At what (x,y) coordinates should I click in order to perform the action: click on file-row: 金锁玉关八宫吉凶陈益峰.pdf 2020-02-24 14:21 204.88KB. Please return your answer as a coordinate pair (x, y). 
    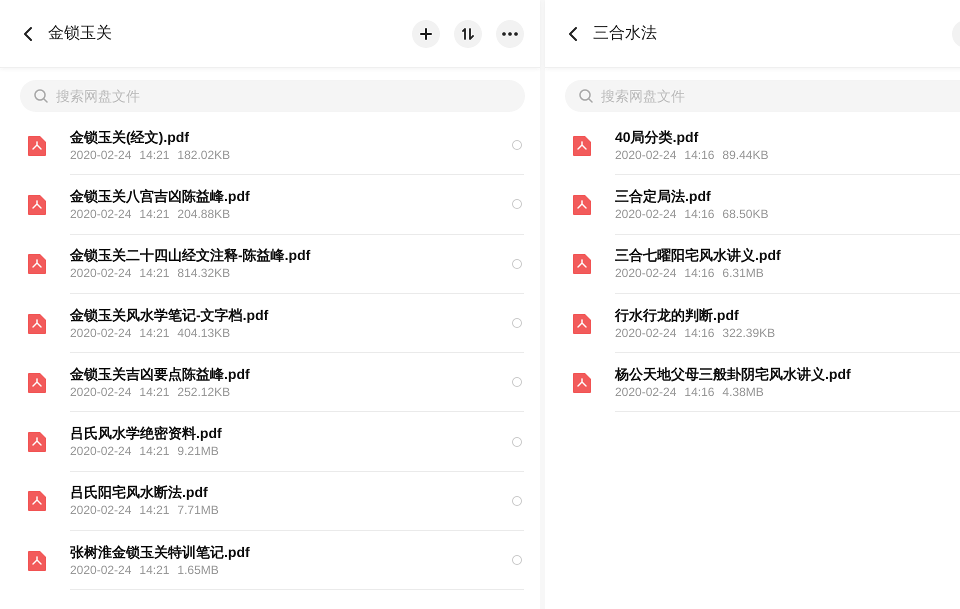
    Looking at the image, I should click on (270, 205).